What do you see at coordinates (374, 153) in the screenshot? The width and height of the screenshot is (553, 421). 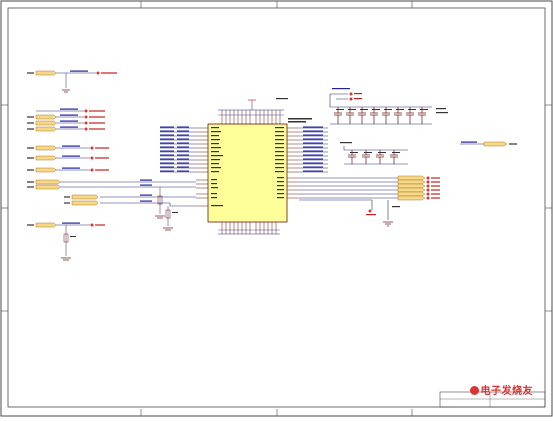 I see `decoupling-cap-bank-mid` at bounding box center [374, 153].